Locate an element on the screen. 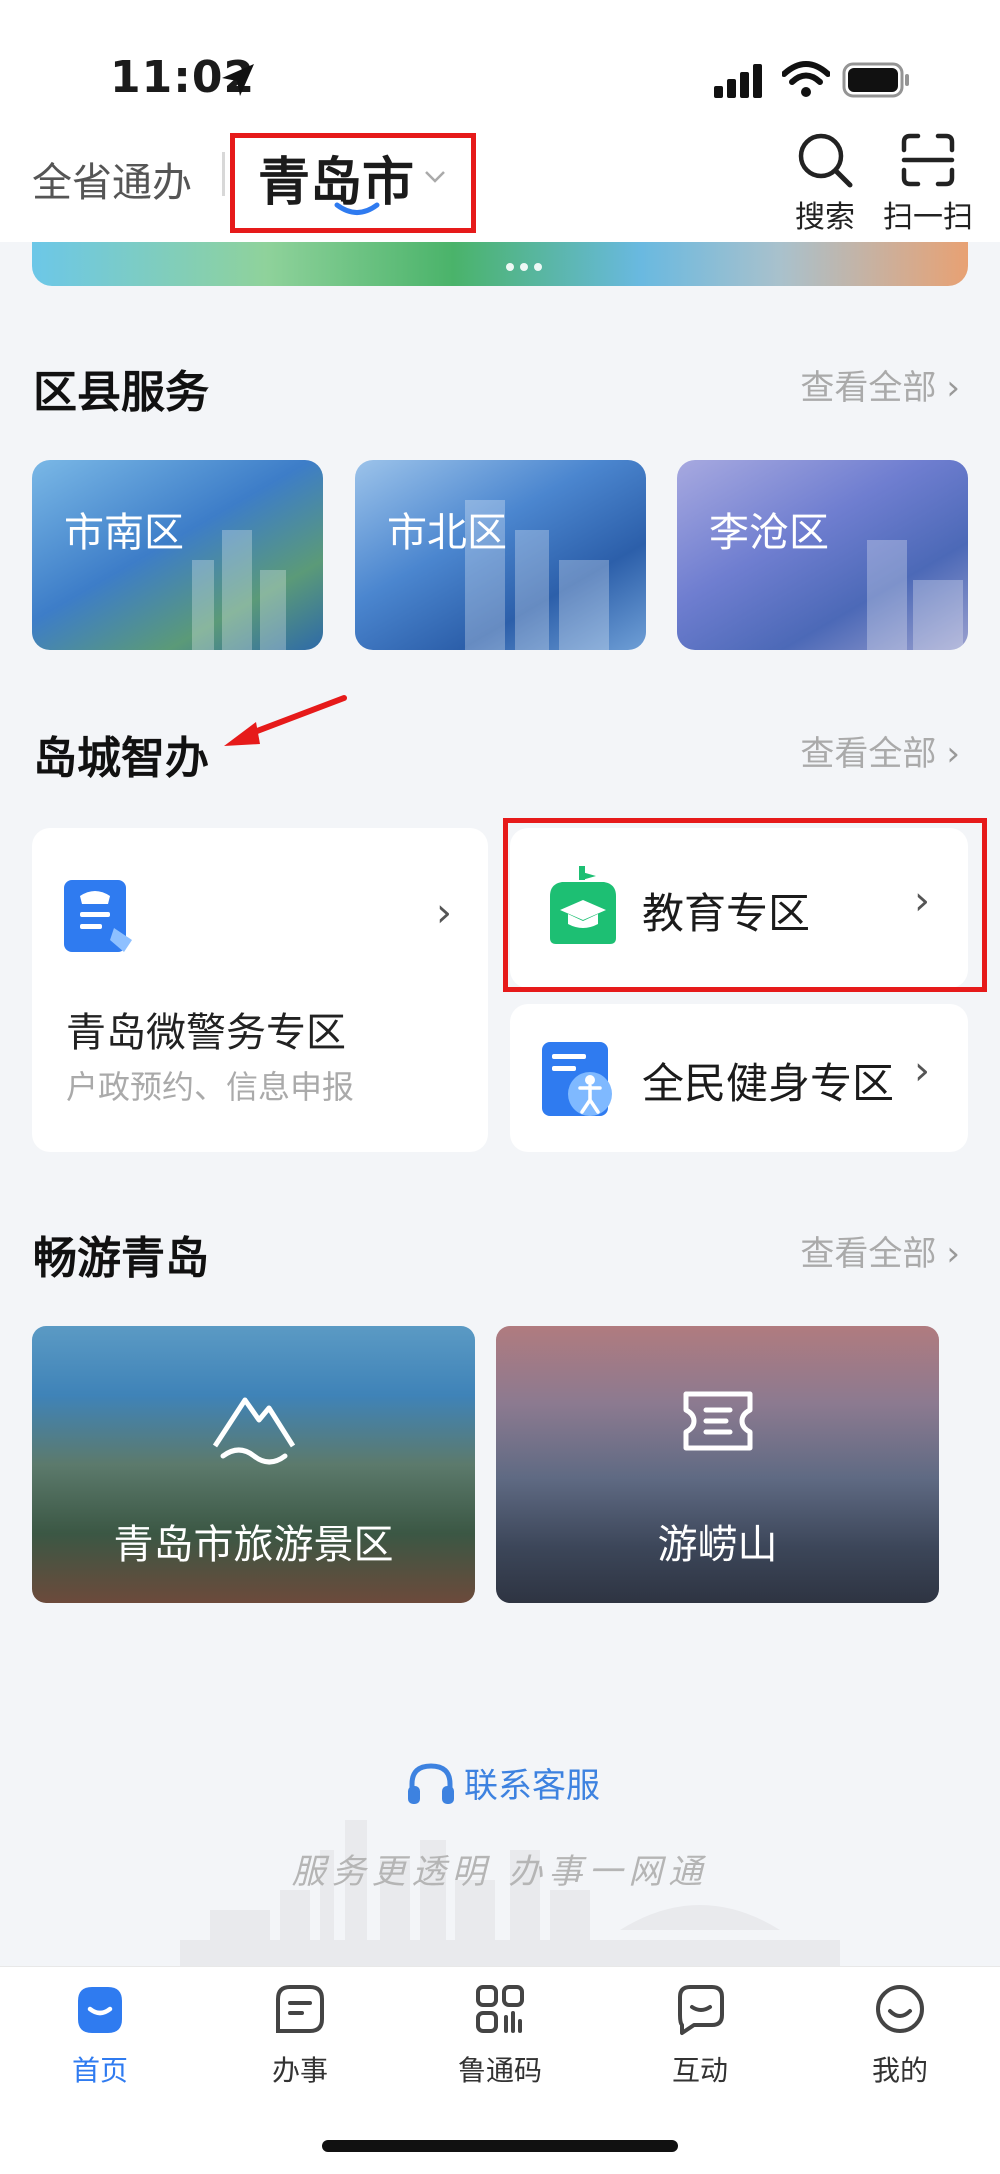 Image resolution: width=1000 pixels, height=2174 pixels. tour-card-scenic-areas: 青岛市旅游景区 is located at coordinates (253, 1464).